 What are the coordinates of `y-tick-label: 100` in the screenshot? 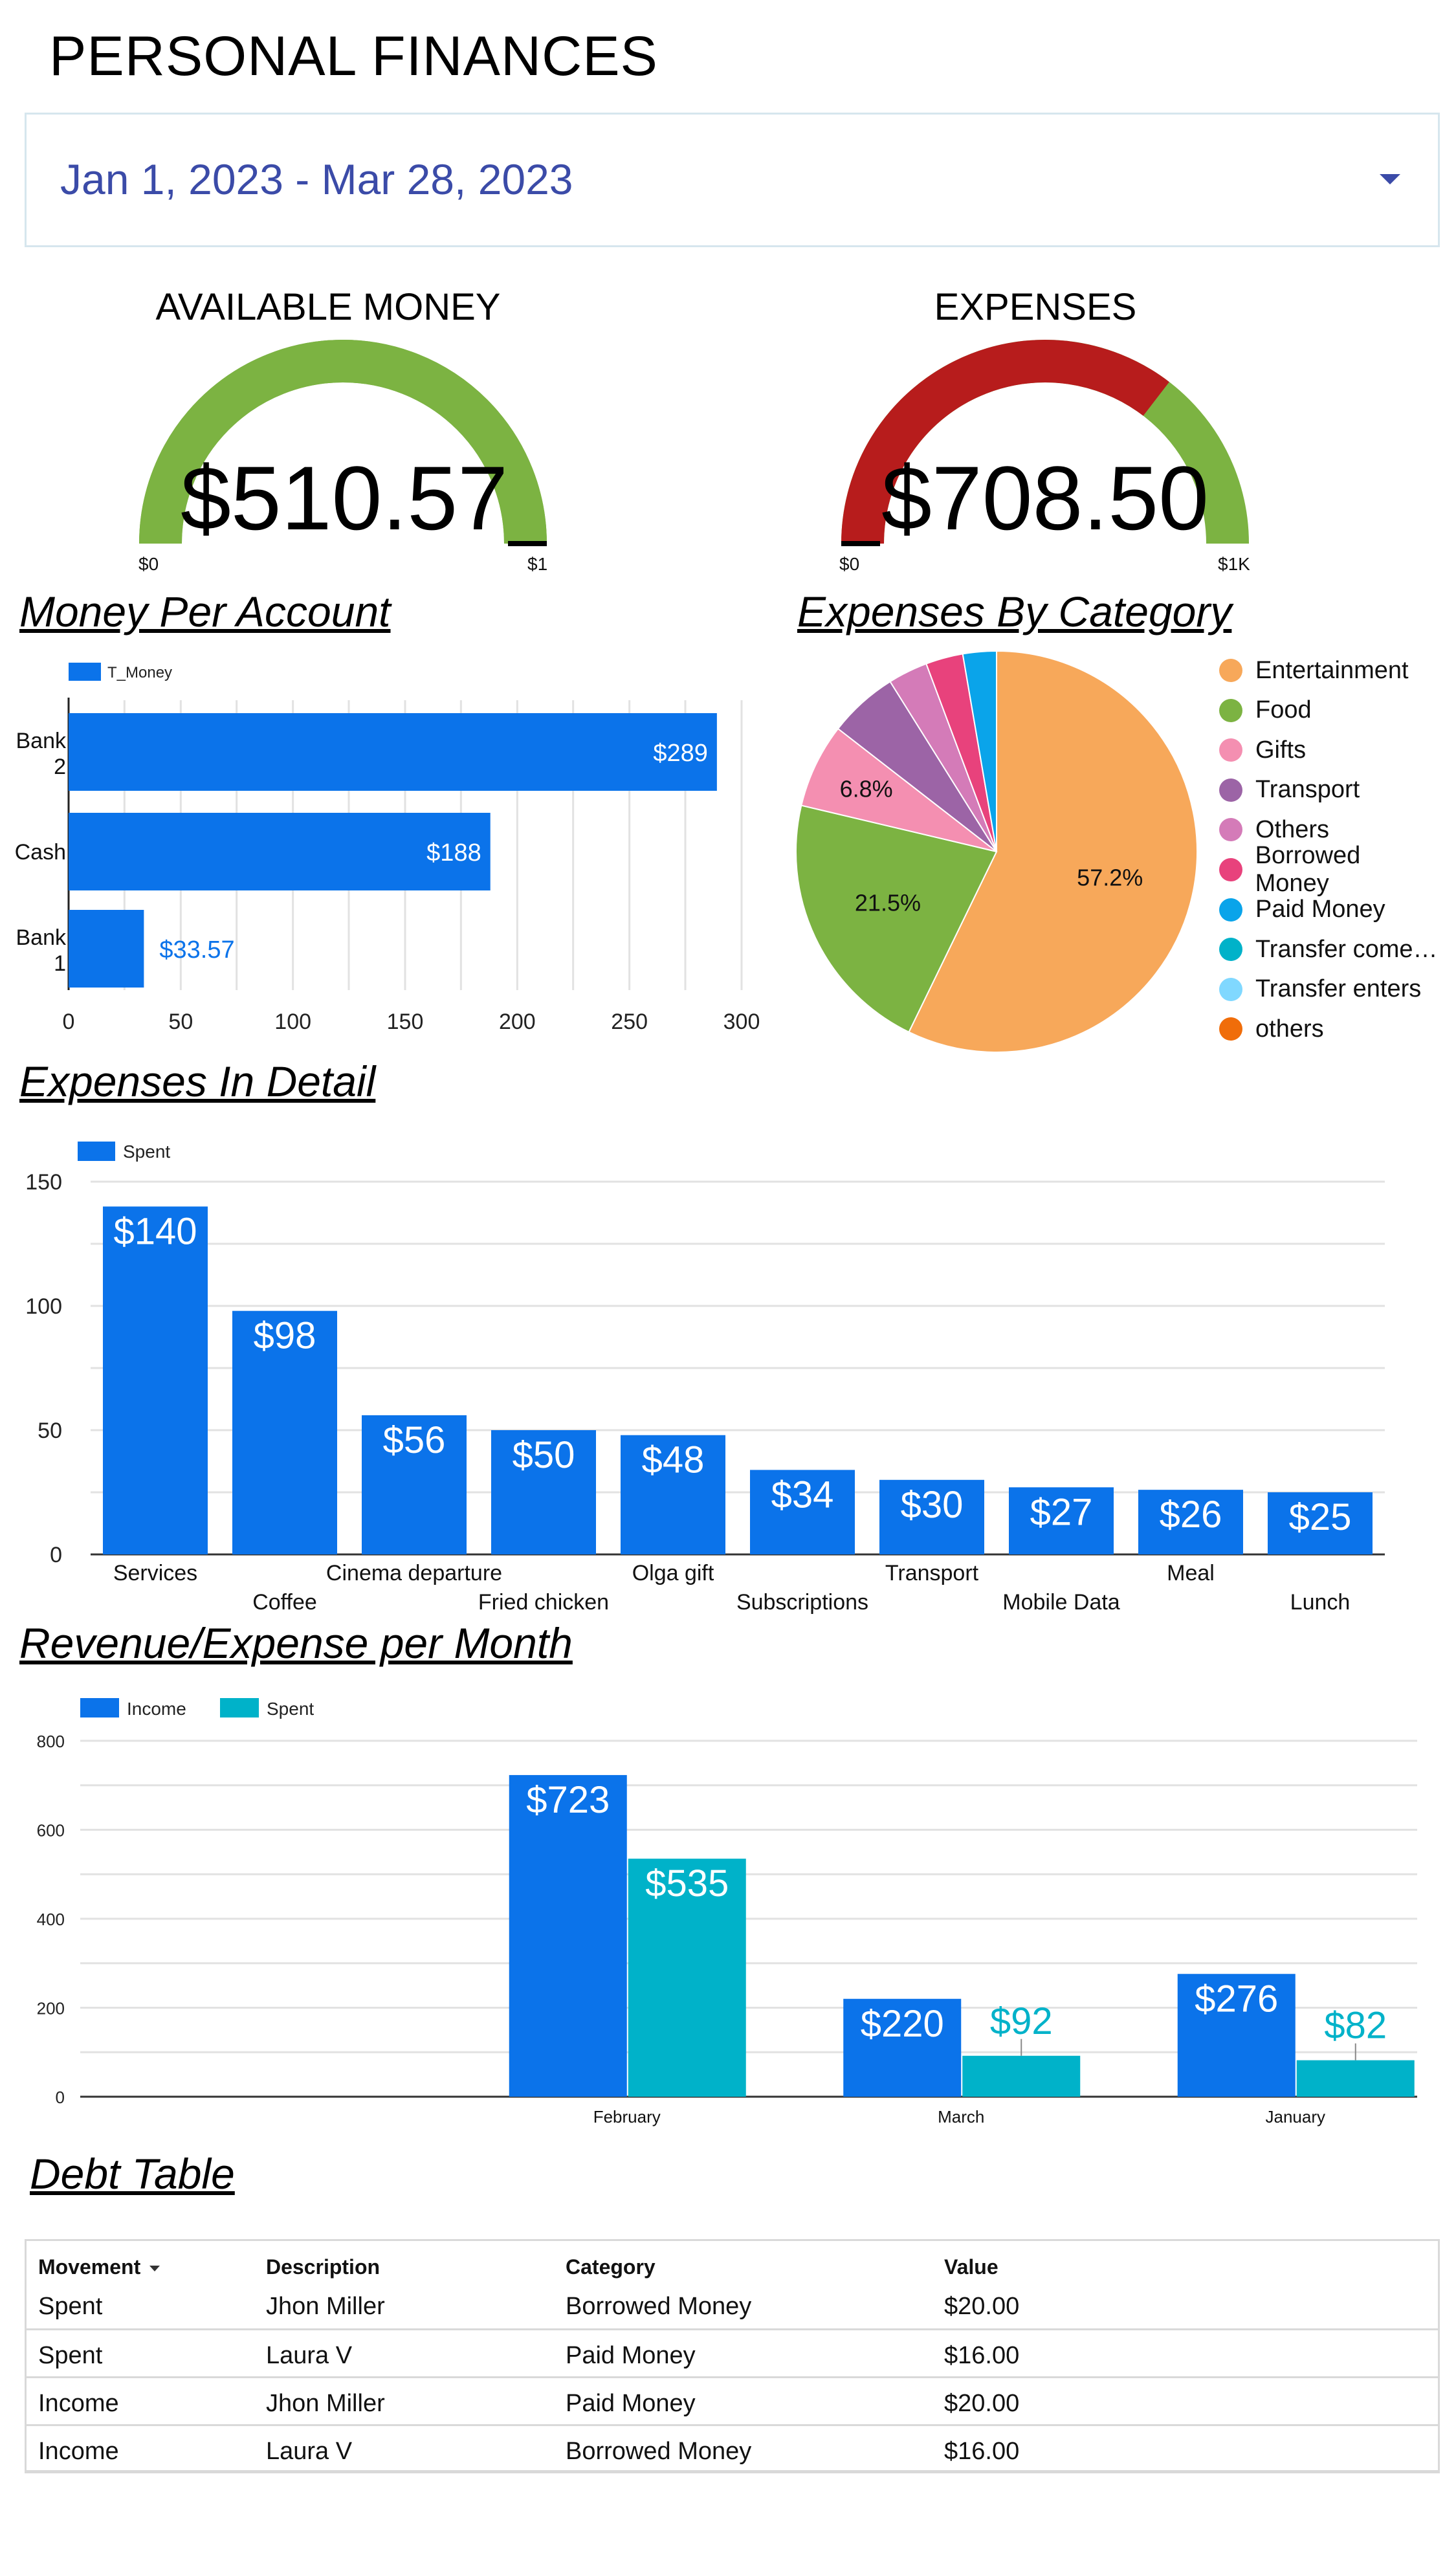 It's located at (43, 1306).